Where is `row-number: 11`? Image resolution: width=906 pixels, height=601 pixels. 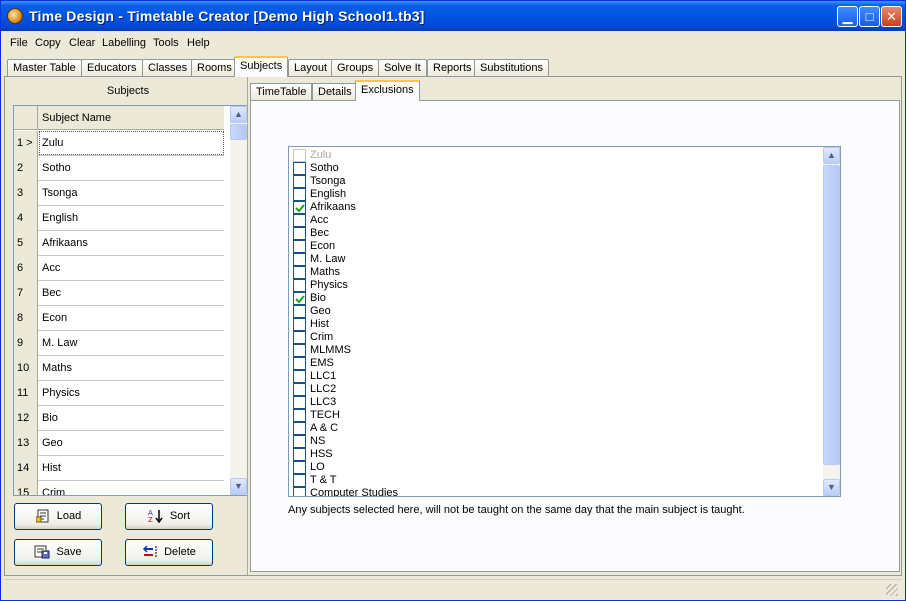 row-number: 11 is located at coordinates (26, 393).